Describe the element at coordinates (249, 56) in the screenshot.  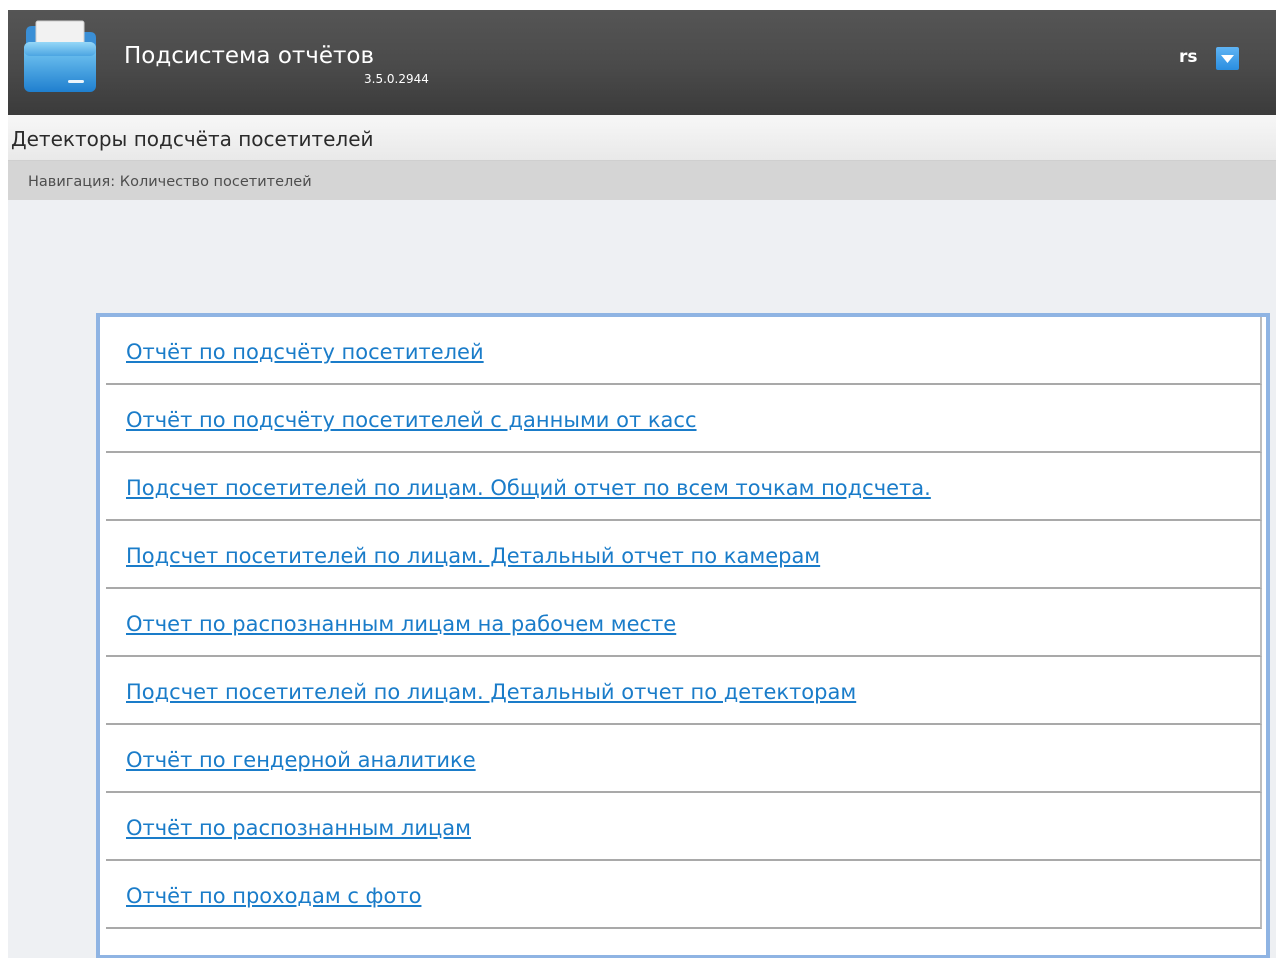
I see `app-title: Подсистема отчётов` at that location.